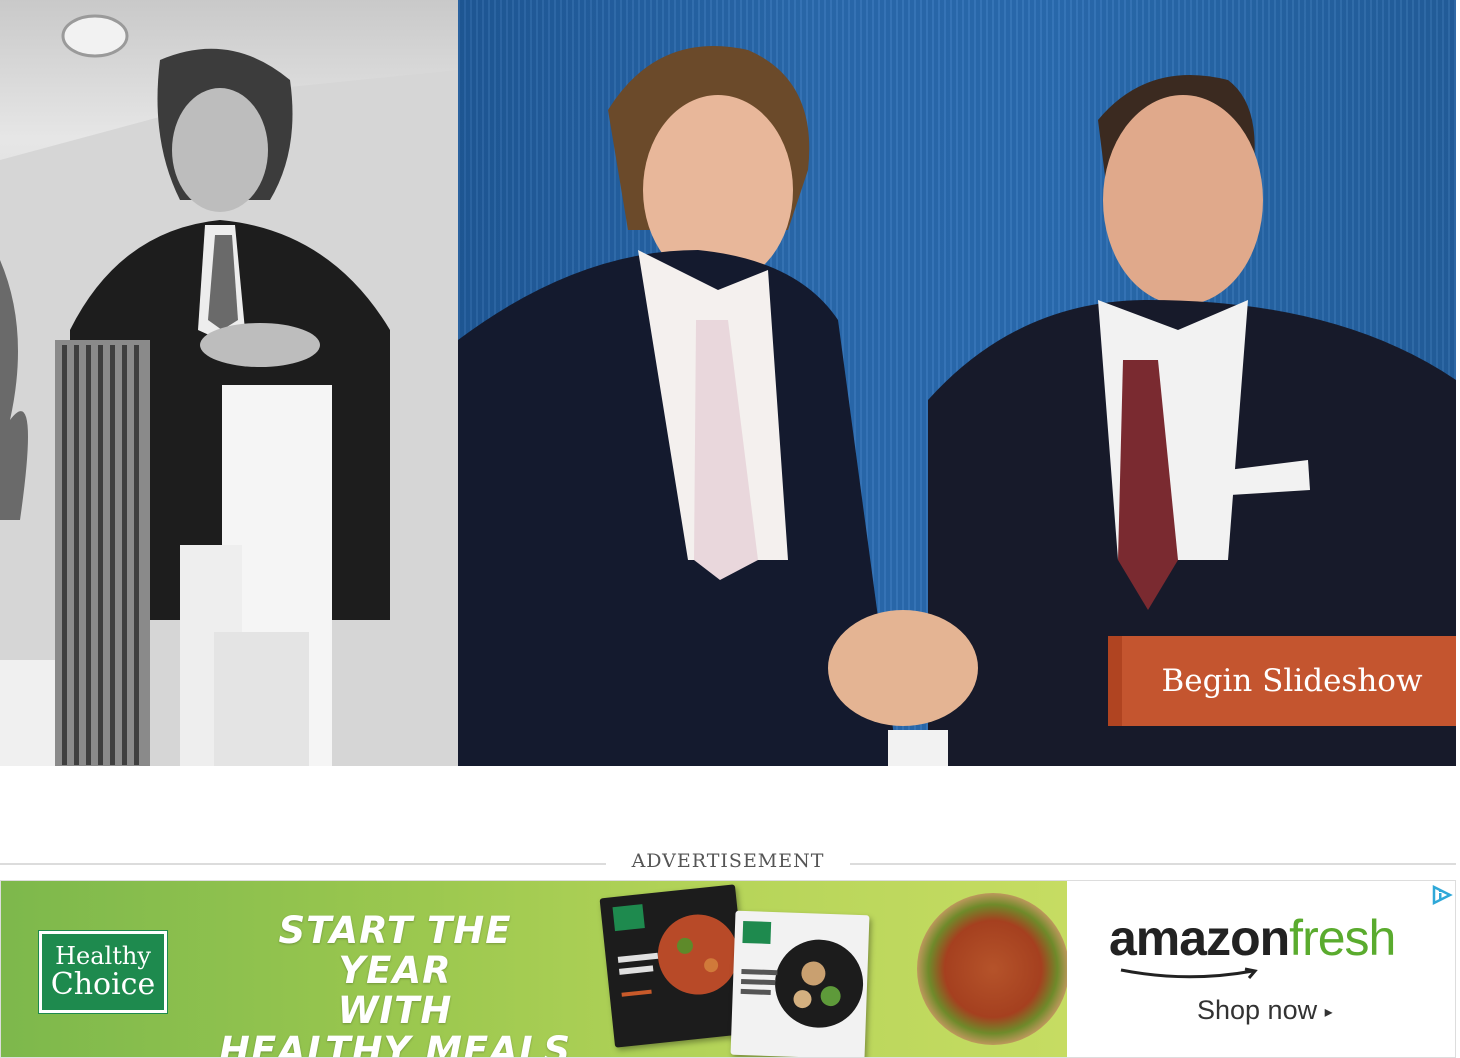 This screenshot has height=1058, width=1460. I want to click on ad-creative-amazon-fresh: amazonfresh Shop now ▸, so click(1261, 969).